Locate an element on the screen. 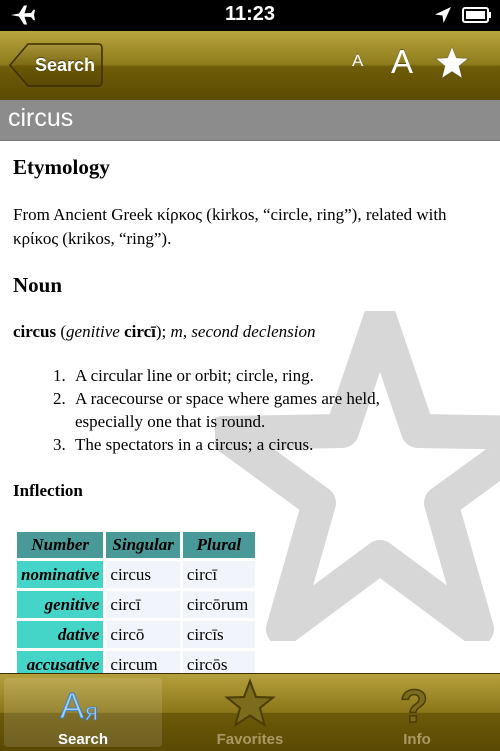 The image size is (500, 751). alphabet-search-icon: A я is located at coordinates (79, 706).